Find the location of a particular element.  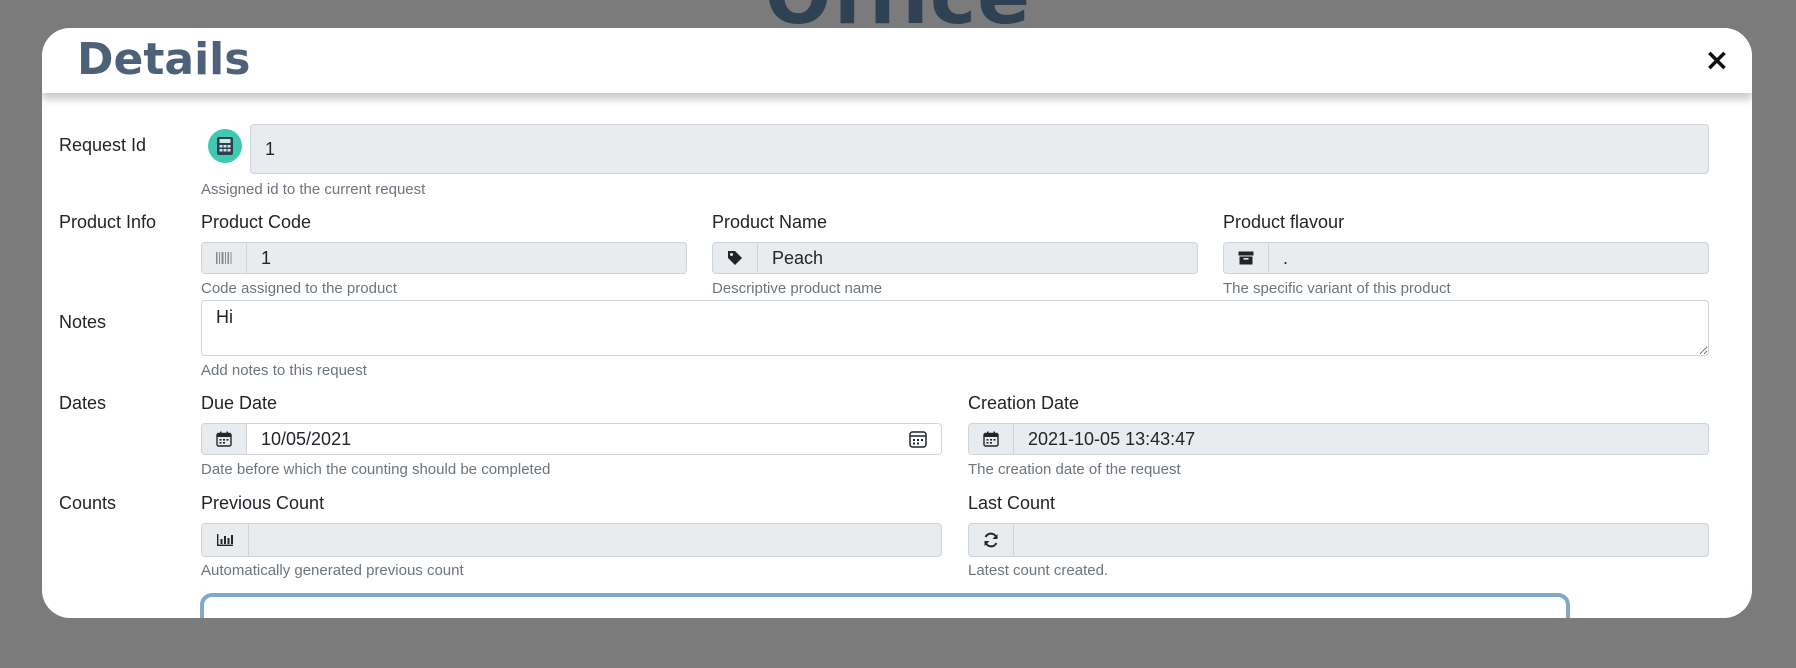

archive-icon is located at coordinates (1246, 258).